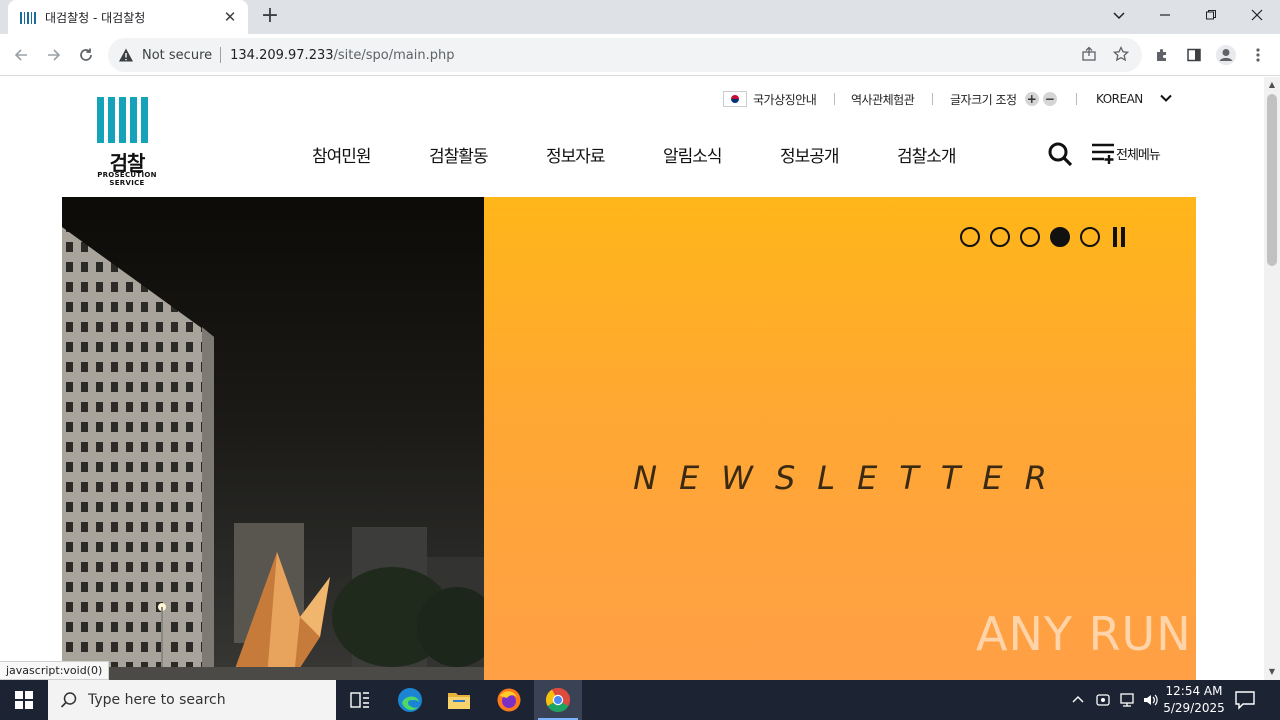 The width and height of the screenshot is (1280, 720). I want to click on font-size-control: 글자크기 조정 + −, so click(1003, 99).